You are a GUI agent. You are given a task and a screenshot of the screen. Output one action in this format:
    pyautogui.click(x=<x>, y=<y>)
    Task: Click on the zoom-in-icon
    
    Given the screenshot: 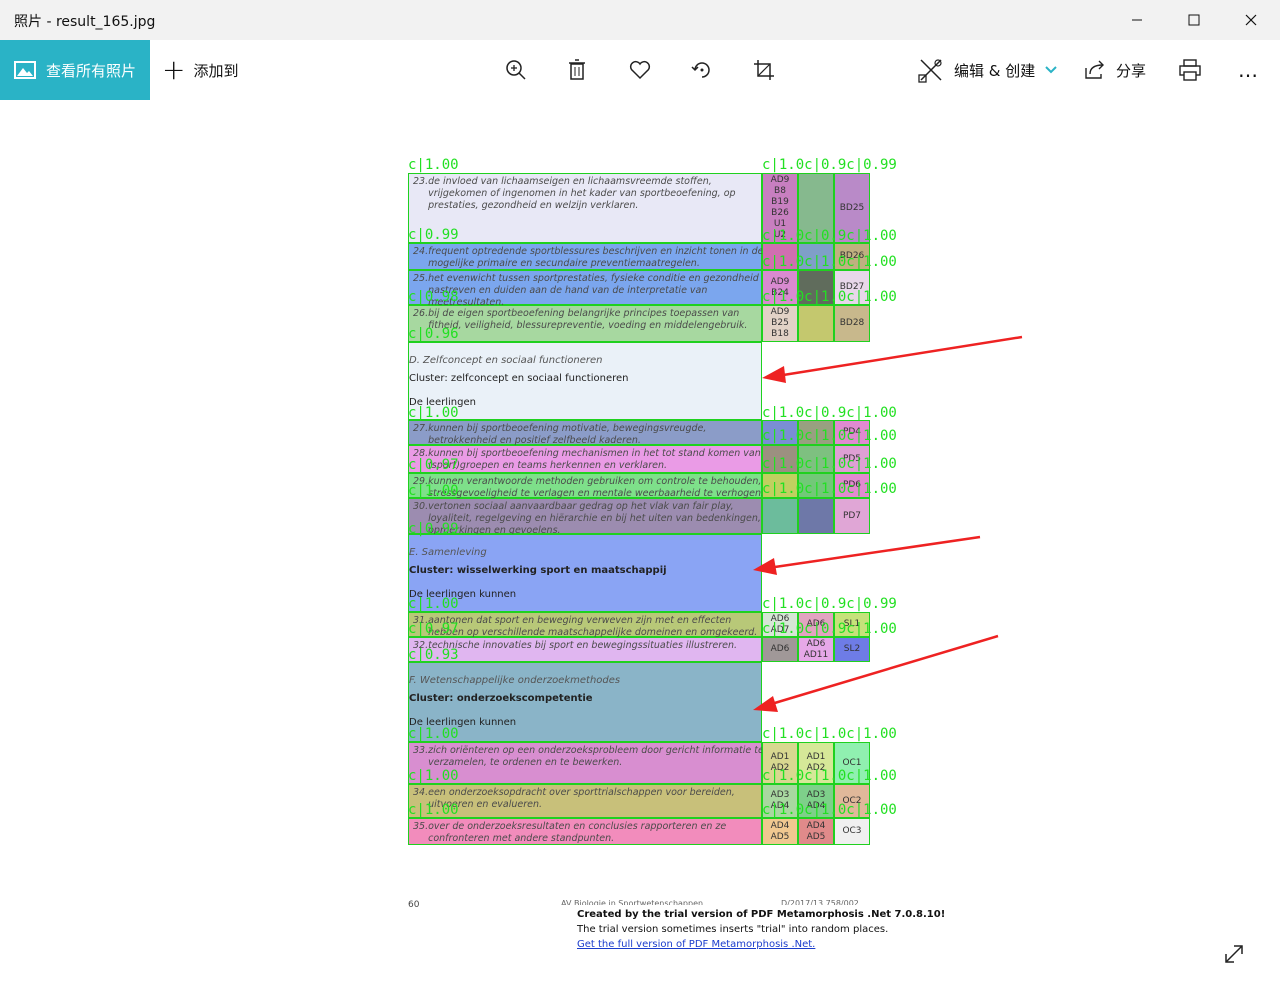 What is the action you would take?
    pyautogui.click(x=516, y=70)
    